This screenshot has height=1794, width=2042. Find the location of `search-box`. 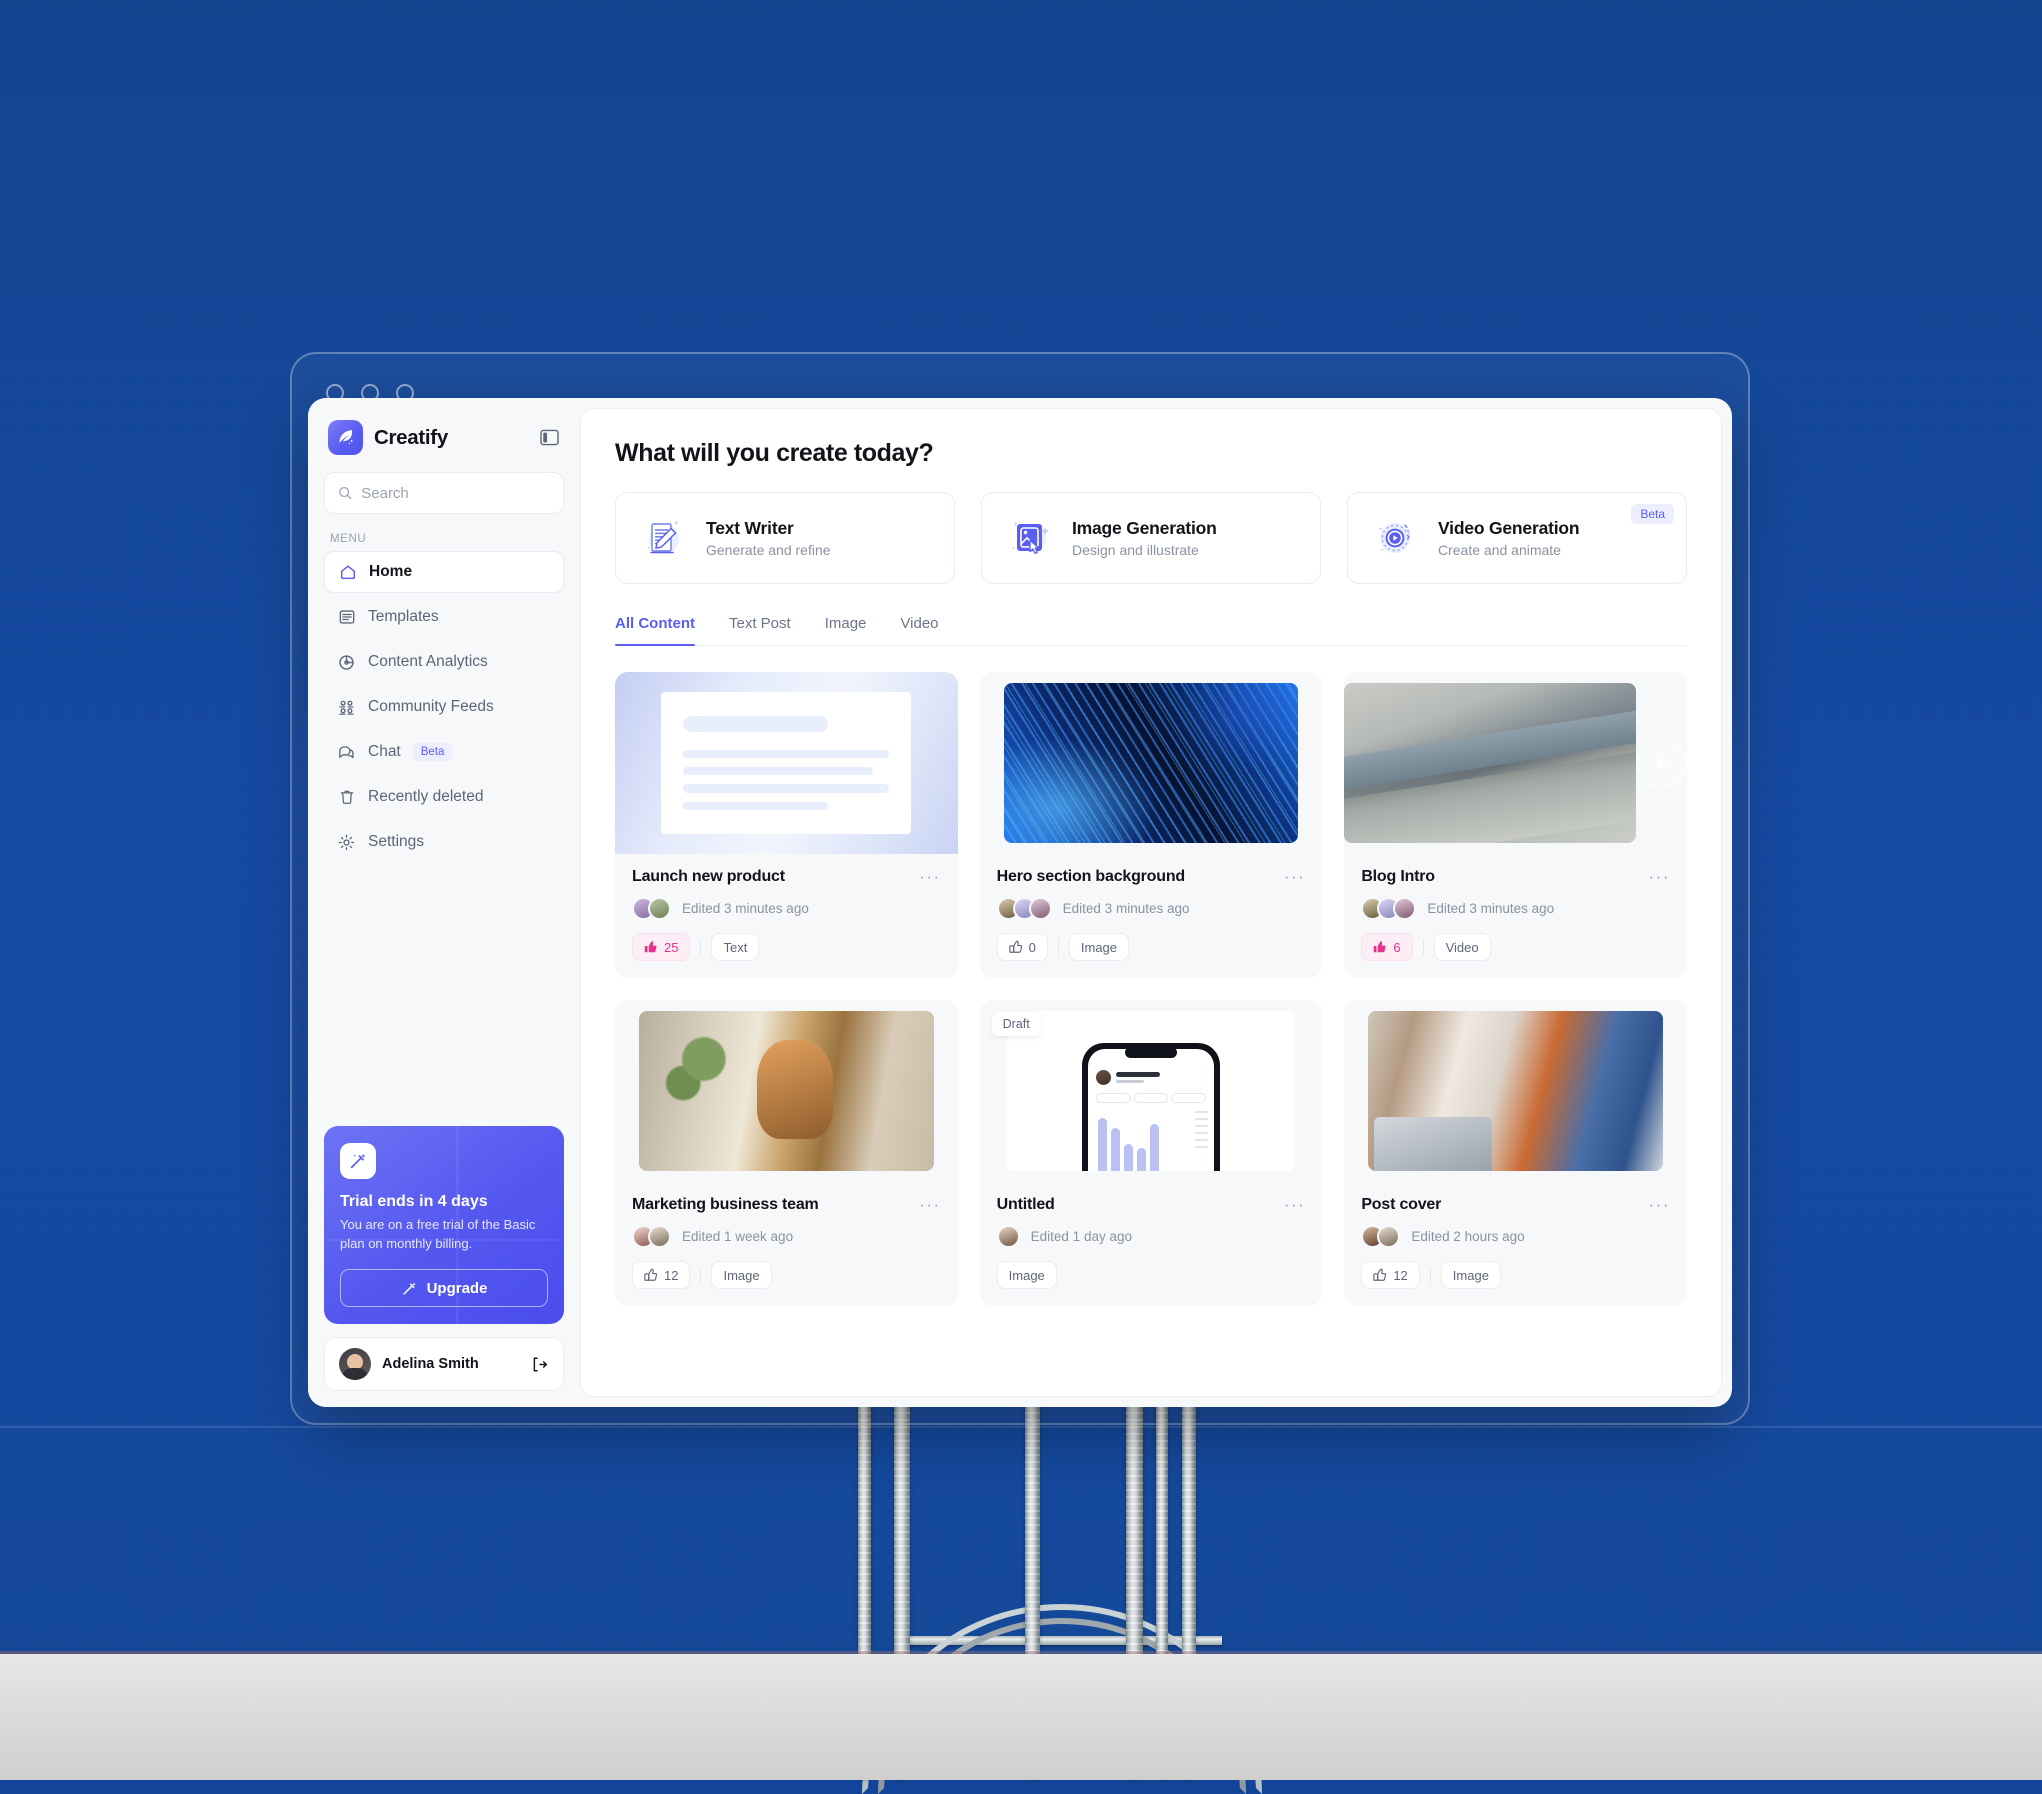

search-box is located at coordinates (444, 493).